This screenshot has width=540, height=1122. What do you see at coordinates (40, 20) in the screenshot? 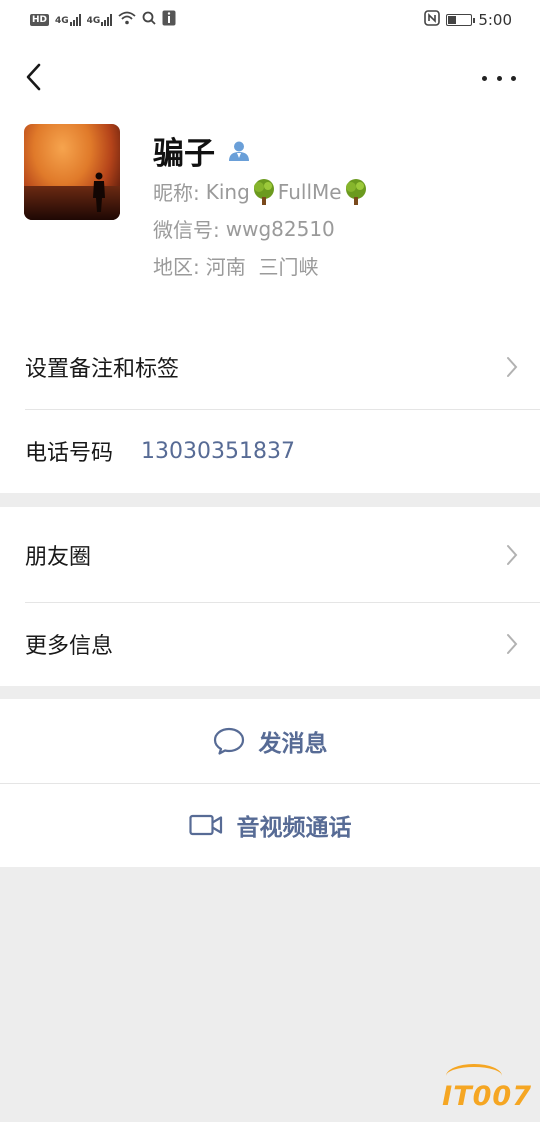
I see `hd-badge: HD` at bounding box center [40, 20].